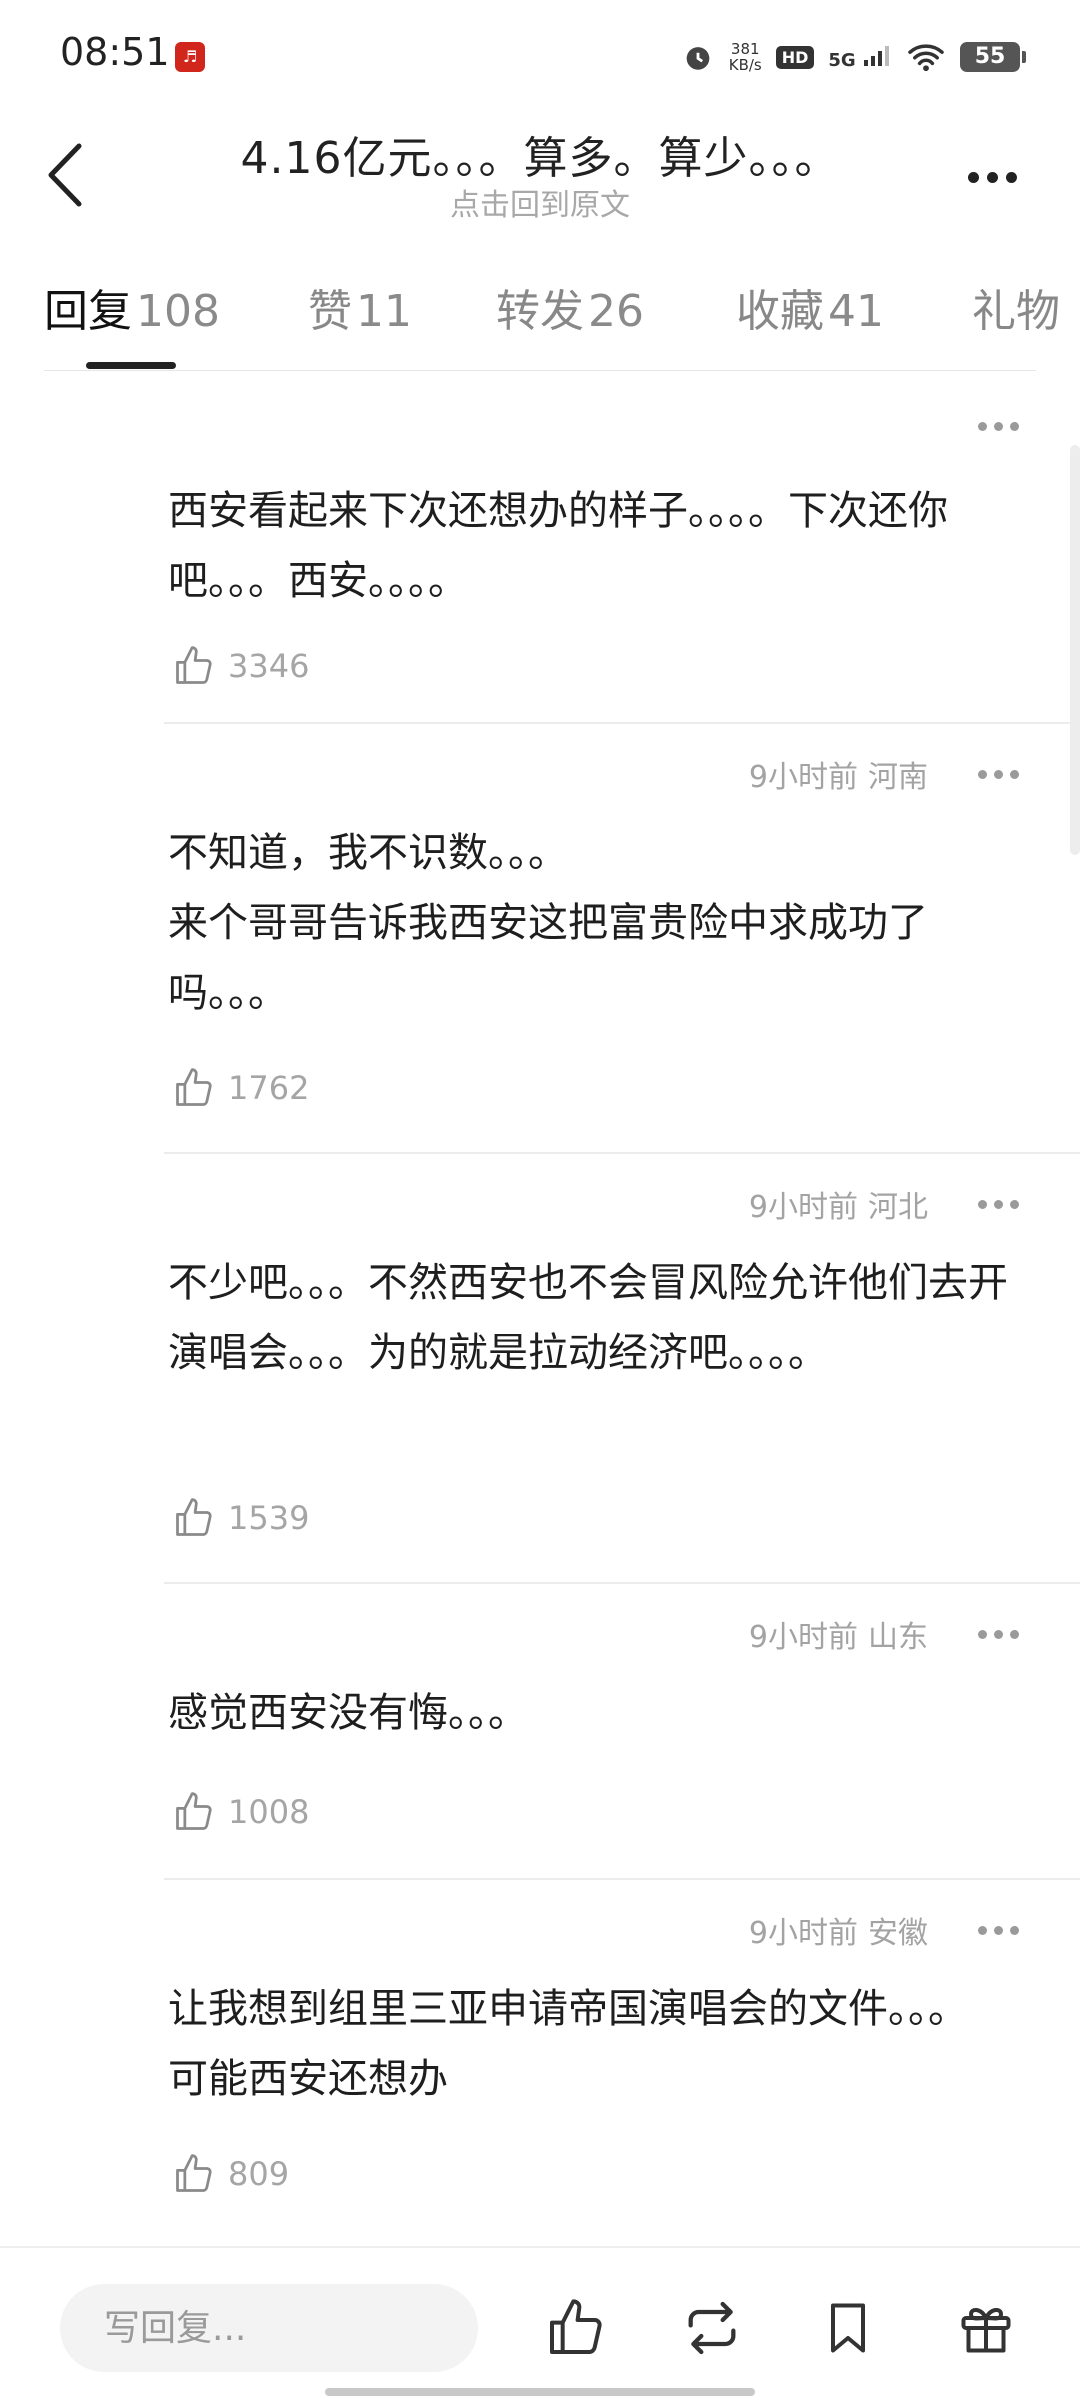 Image resolution: width=1080 pixels, height=2402 pixels. I want to click on comment-text: 西安看起来下次还想办的样子。。。。下次还你吧。。。西安。。。。, so click(558, 546).